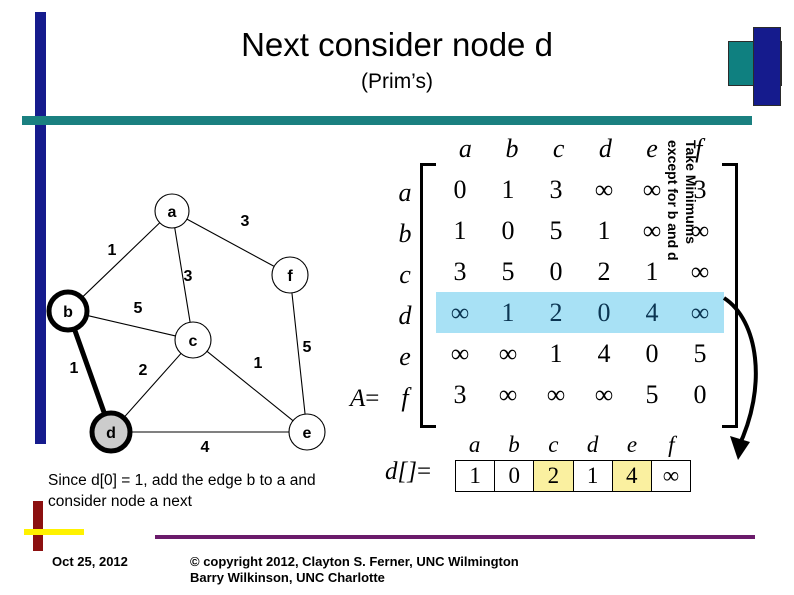 The height and width of the screenshot is (595, 794). I want to click on distance-array-cell: 0, so click(515, 476).